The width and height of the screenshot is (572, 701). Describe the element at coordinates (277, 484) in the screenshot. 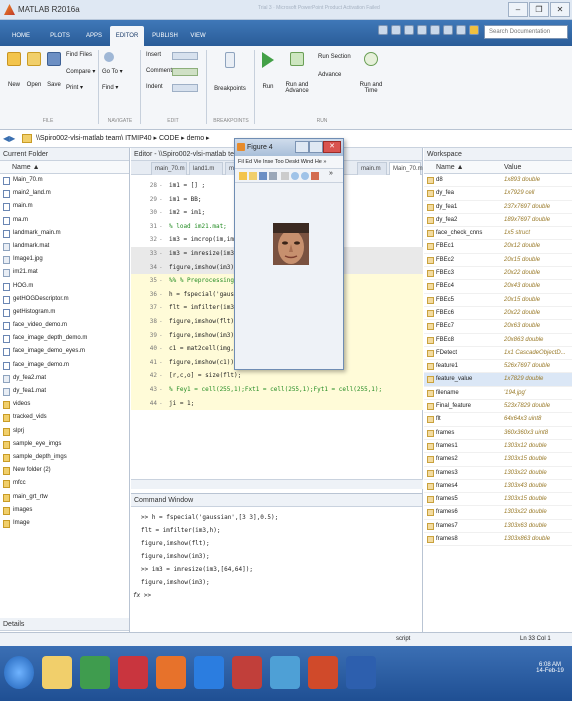

I see `editor-horizontal-scrollbar` at that location.